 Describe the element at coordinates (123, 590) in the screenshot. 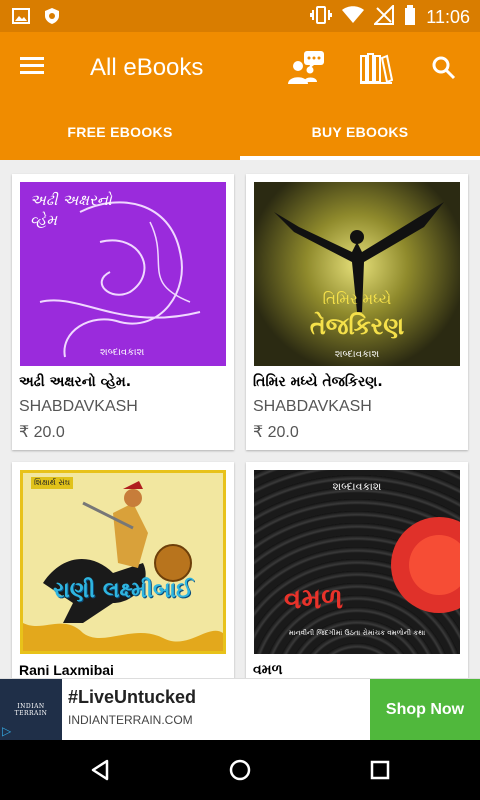

I see `cover-title: રાણી લક્ષ્મીબાઈ` at that location.